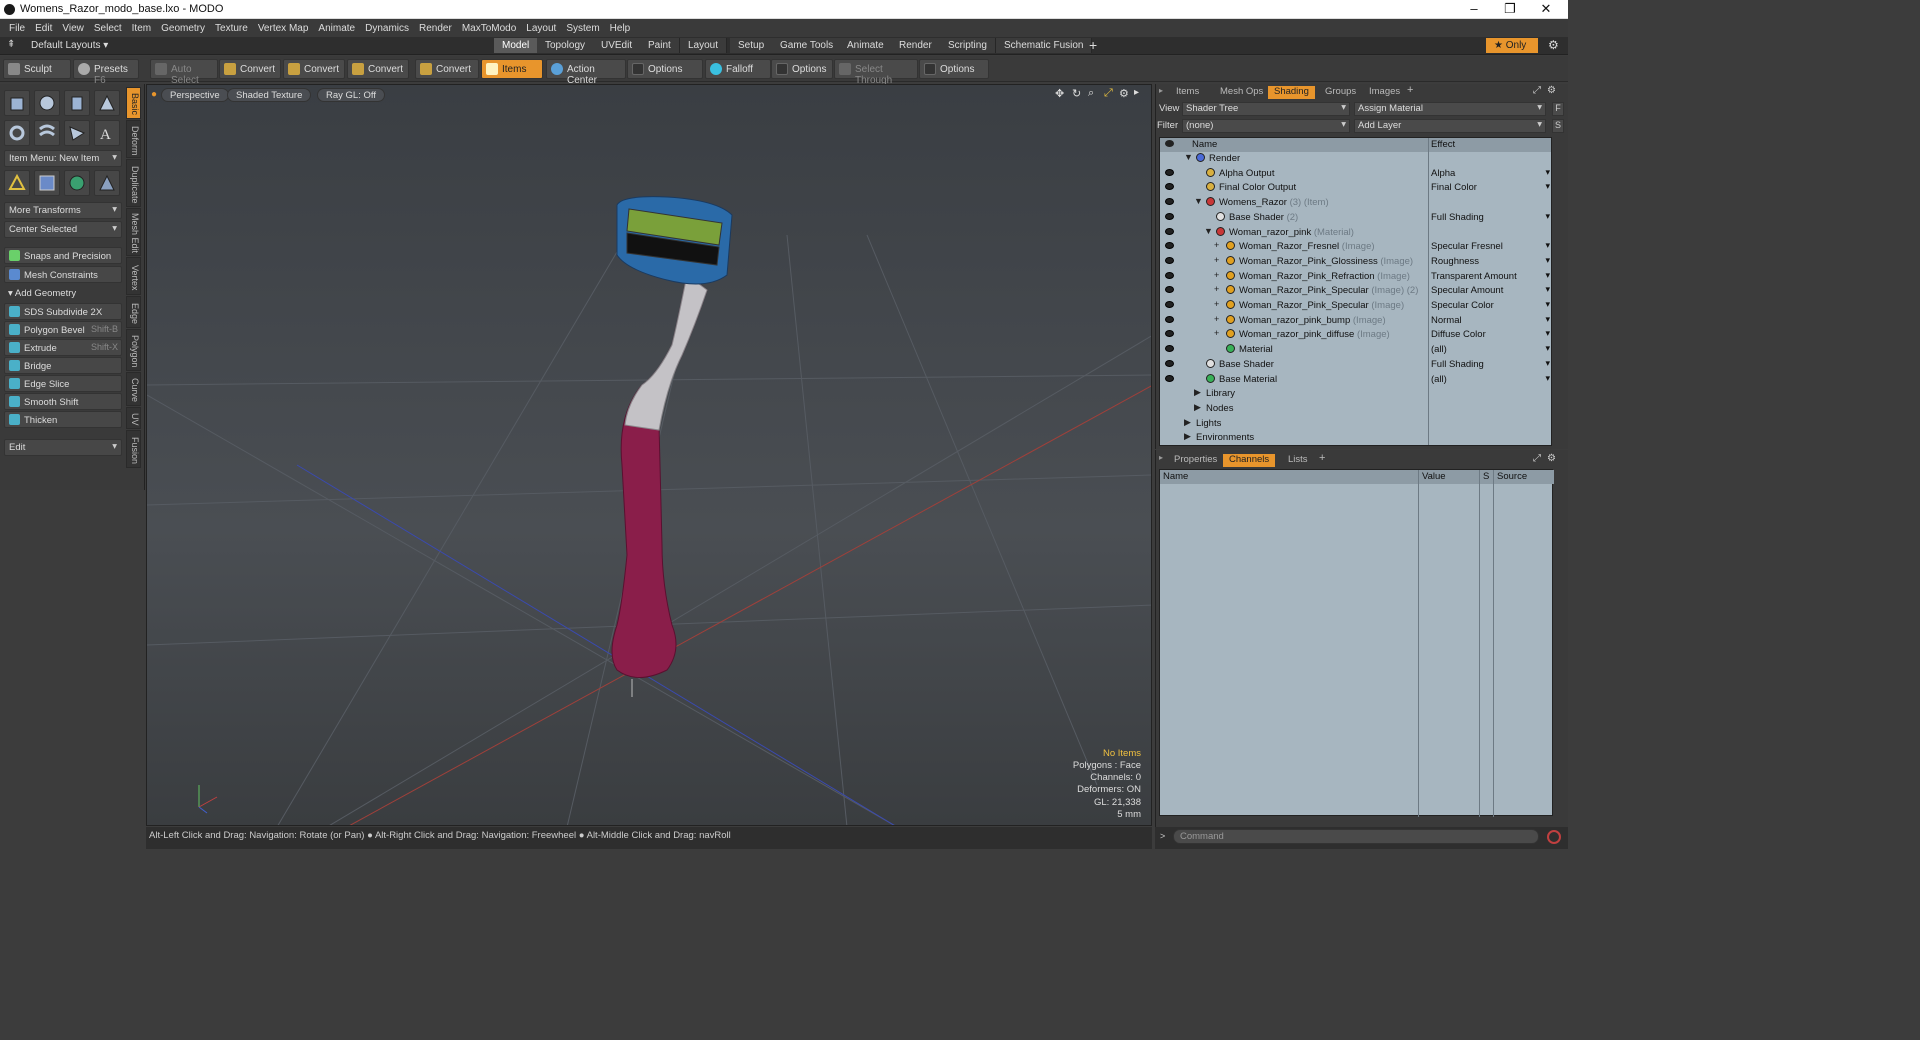 The width and height of the screenshot is (1920, 1040). I want to click on auto-select-button: Auto Select, so click(184, 72).